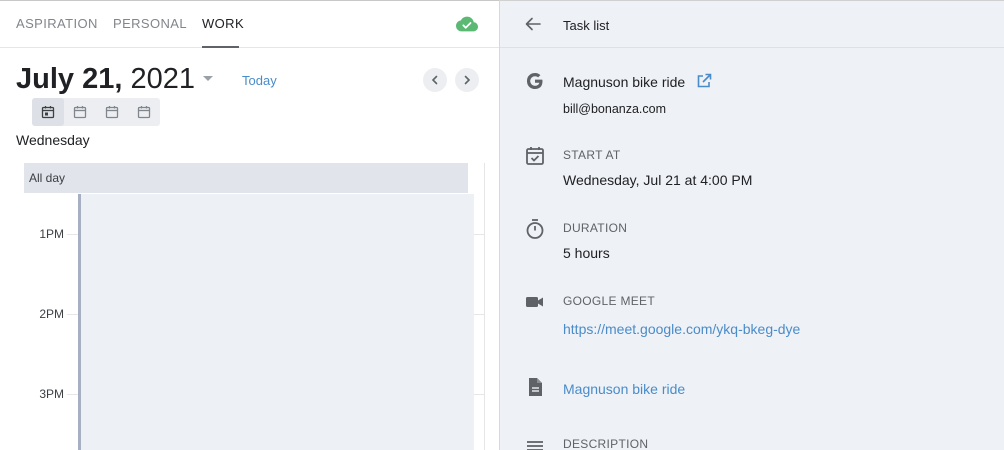  Describe the element at coordinates (53, 140) in the screenshot. I see `weekday-label: Wednesday` at that location.